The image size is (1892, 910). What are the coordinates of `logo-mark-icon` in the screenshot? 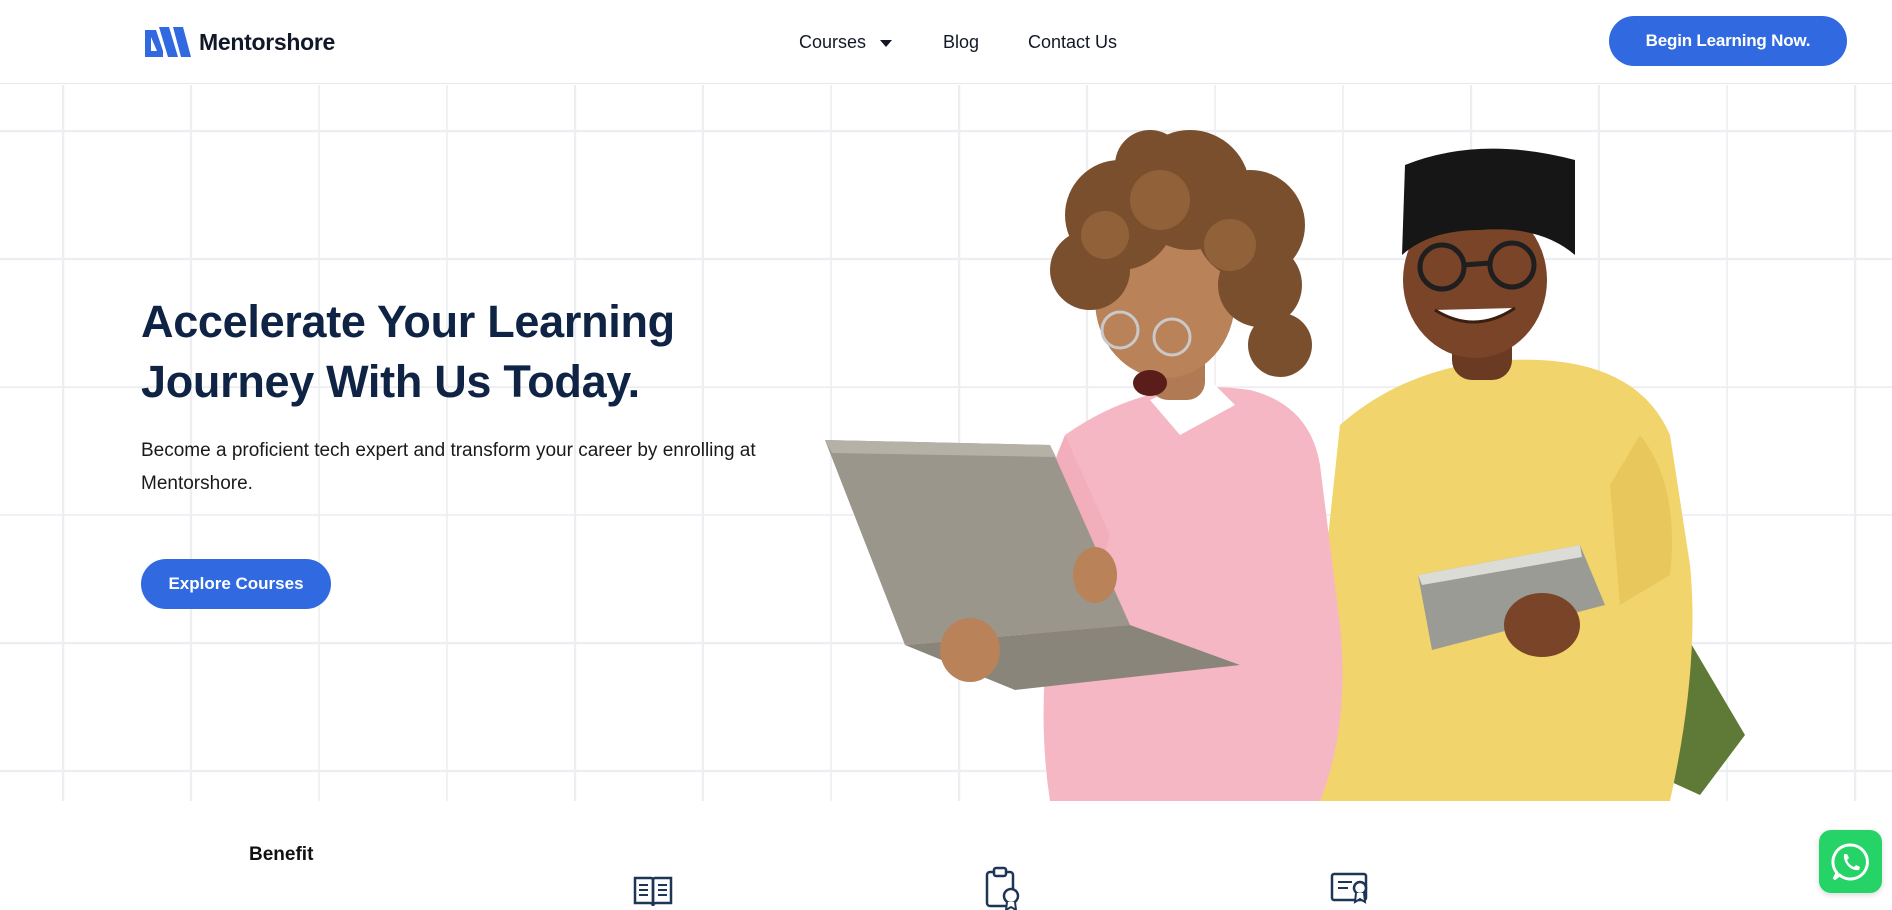 It's located at (168, 42).